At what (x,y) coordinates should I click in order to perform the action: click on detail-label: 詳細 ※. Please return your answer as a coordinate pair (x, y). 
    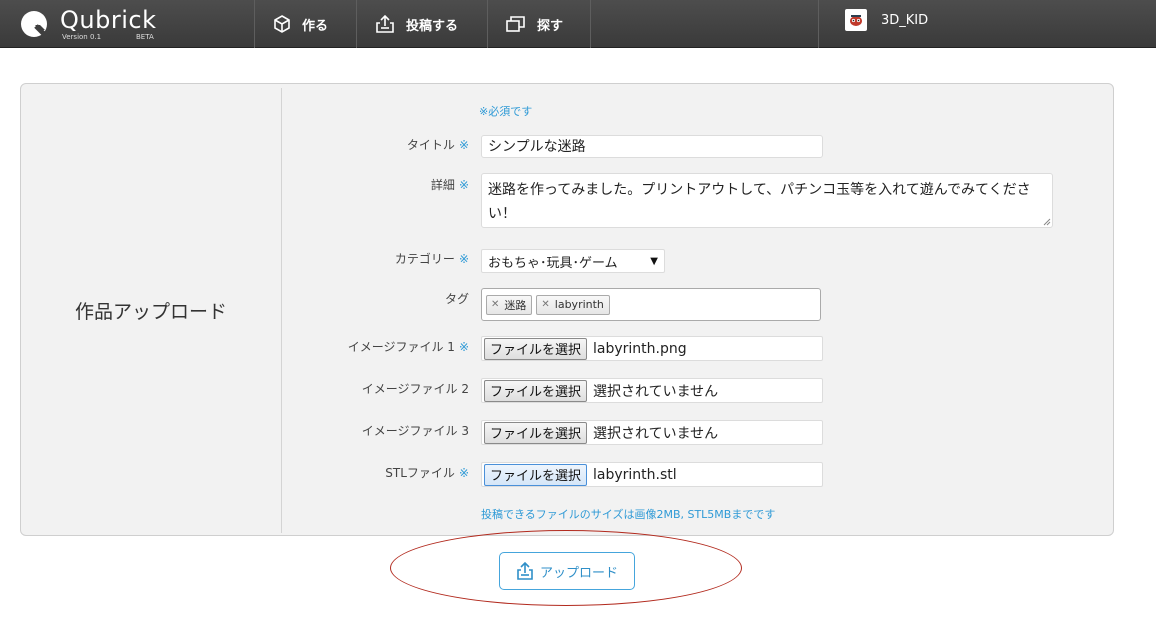
    Looking at the image, I should click on (450, 184).